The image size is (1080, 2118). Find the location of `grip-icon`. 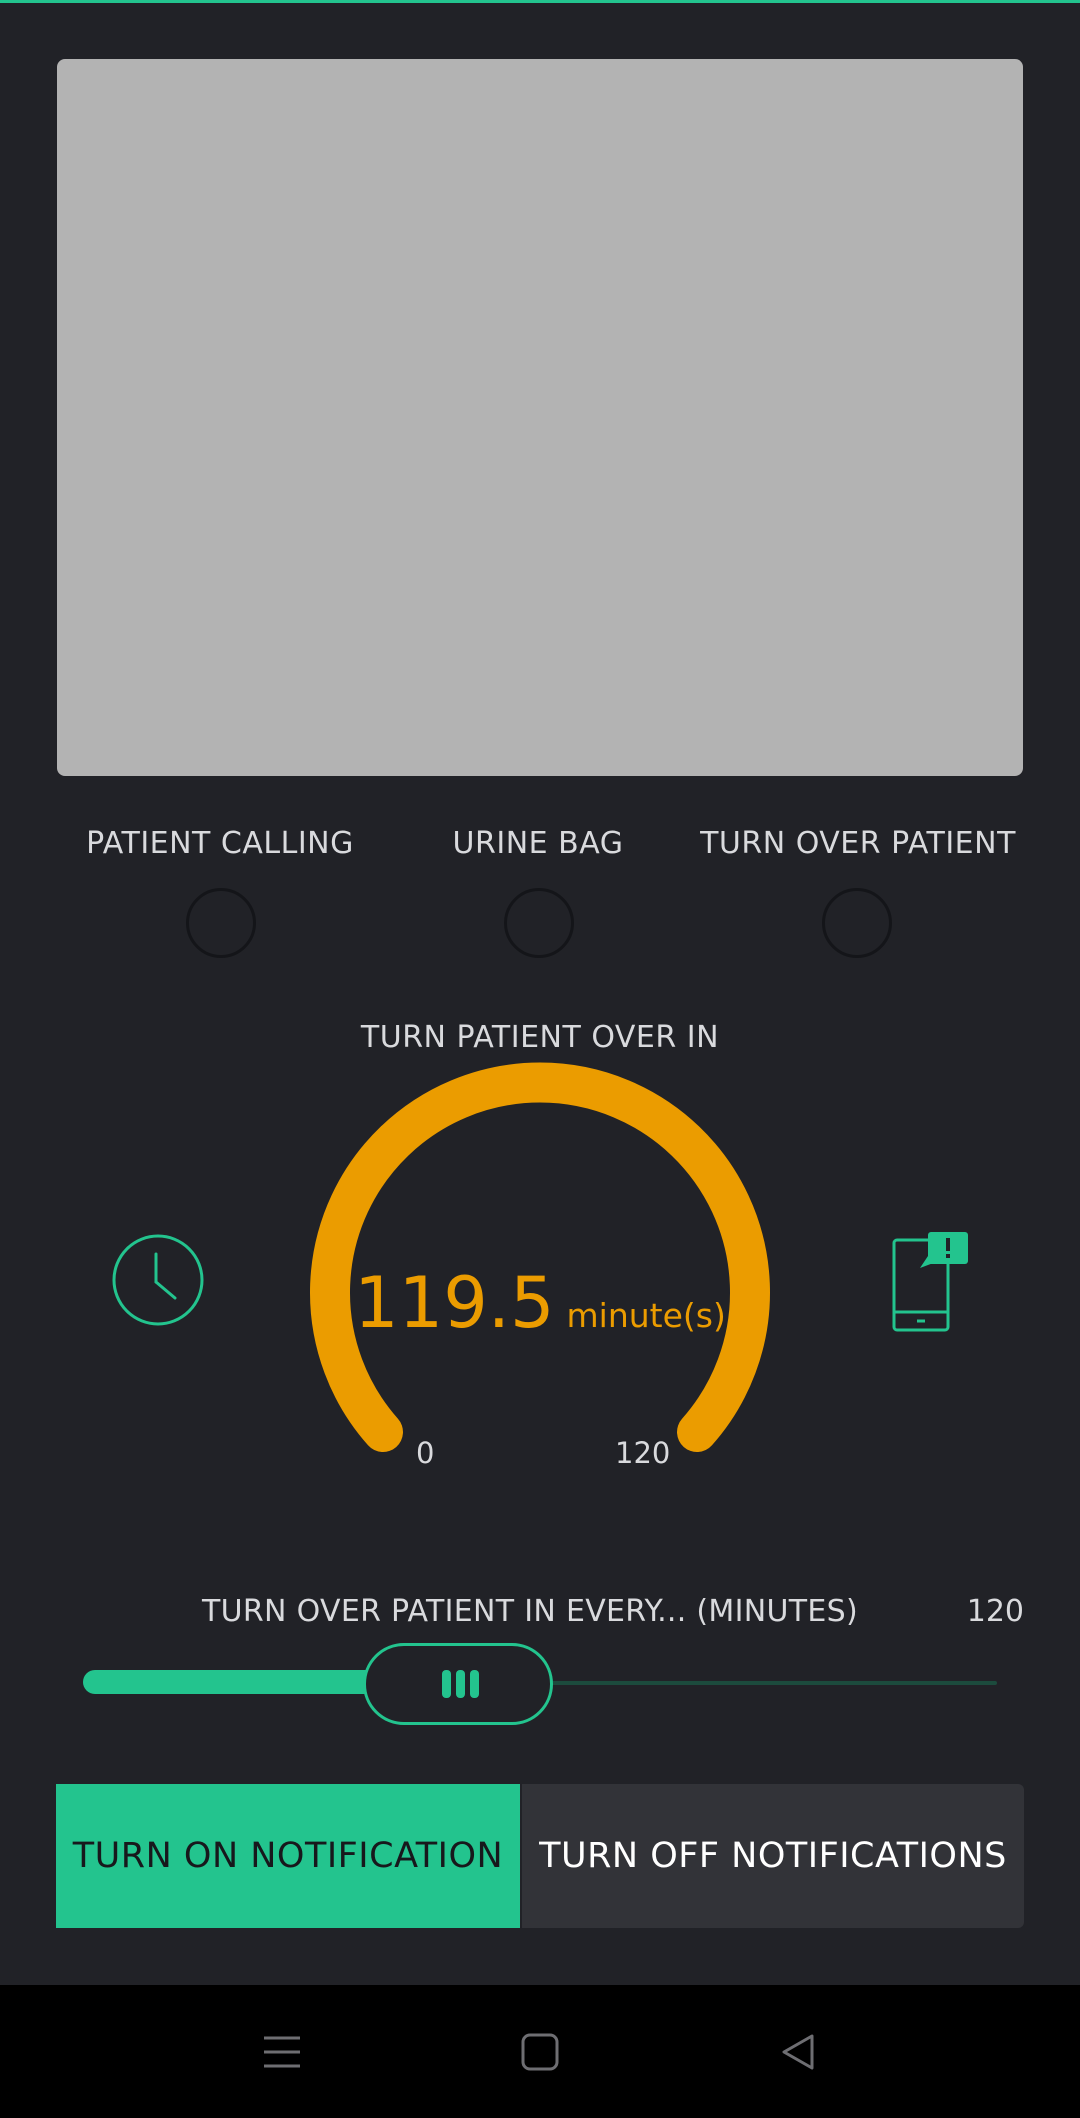

grip-icon is located at coordinates (461, 1684).